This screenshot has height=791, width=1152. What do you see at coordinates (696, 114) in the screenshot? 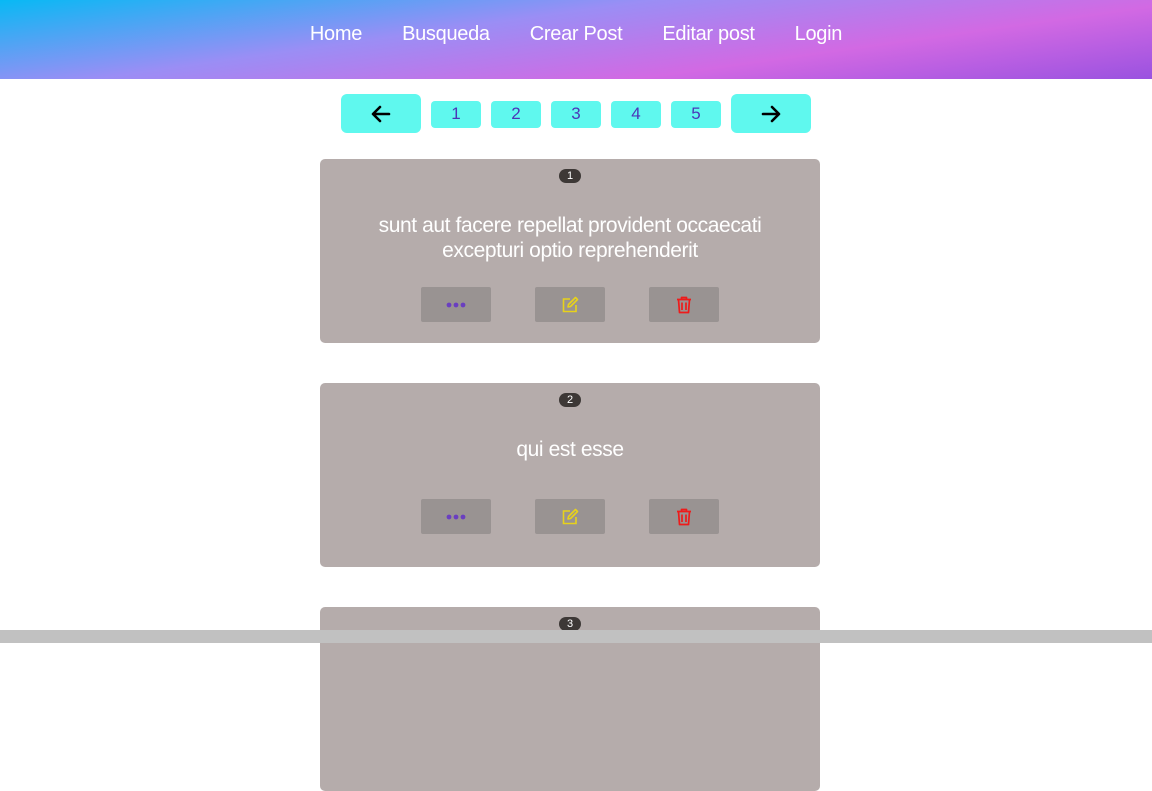
I see `page-5-button: 5` at bounding box center [696, 114].